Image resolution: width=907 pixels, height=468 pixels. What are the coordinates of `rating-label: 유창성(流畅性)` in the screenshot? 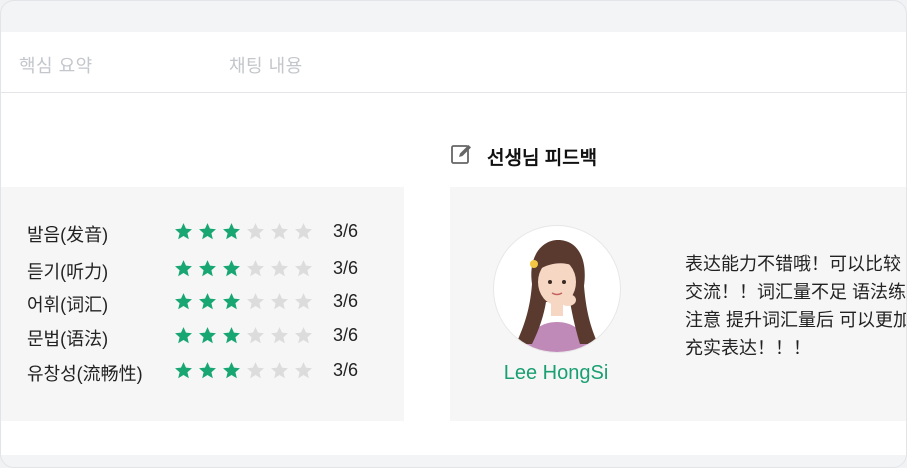 It's located at (85, 374).